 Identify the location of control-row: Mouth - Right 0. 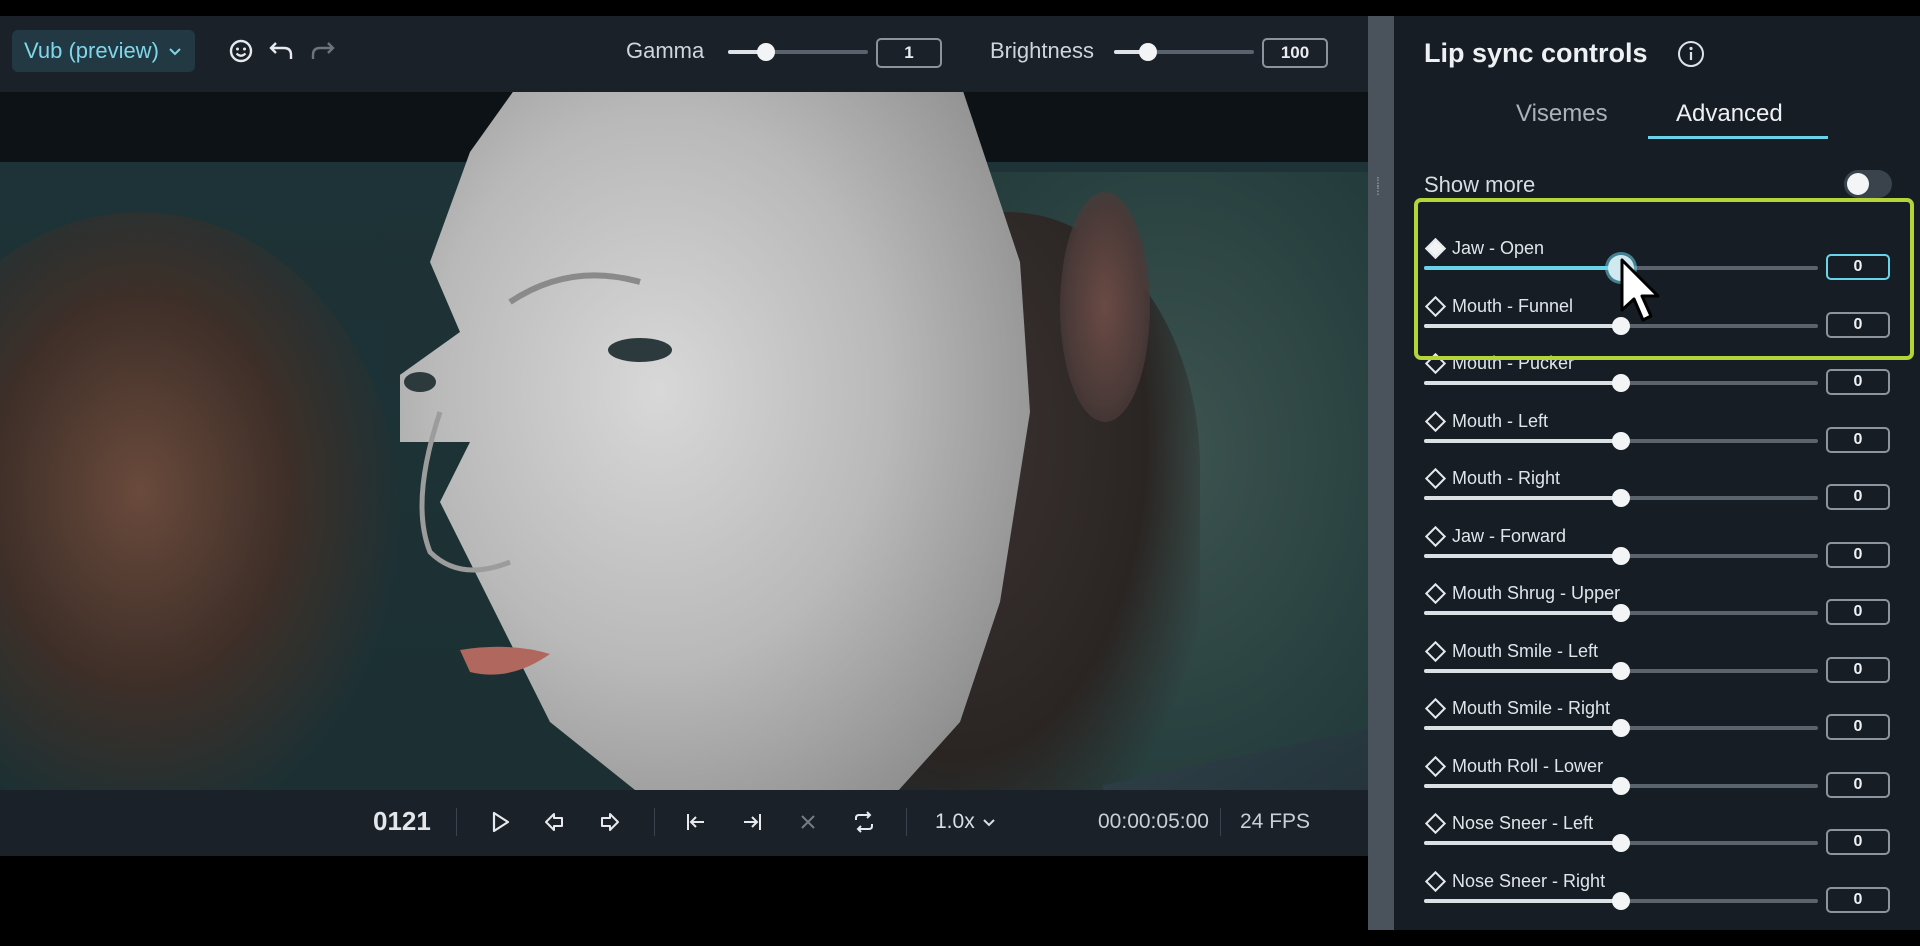
(1657, 496).